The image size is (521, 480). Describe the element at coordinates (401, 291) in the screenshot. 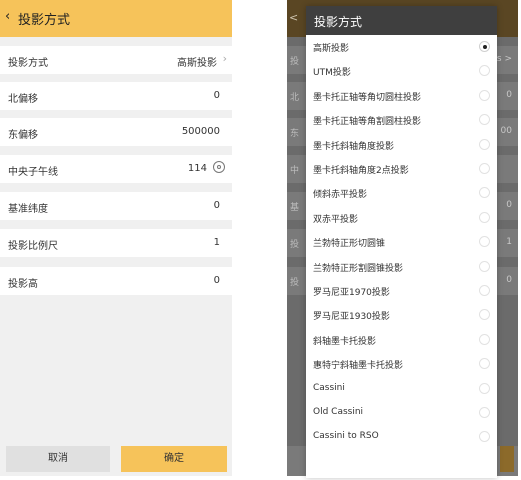

I see `projection-option: 罗马尼亚1970投影` at that location.